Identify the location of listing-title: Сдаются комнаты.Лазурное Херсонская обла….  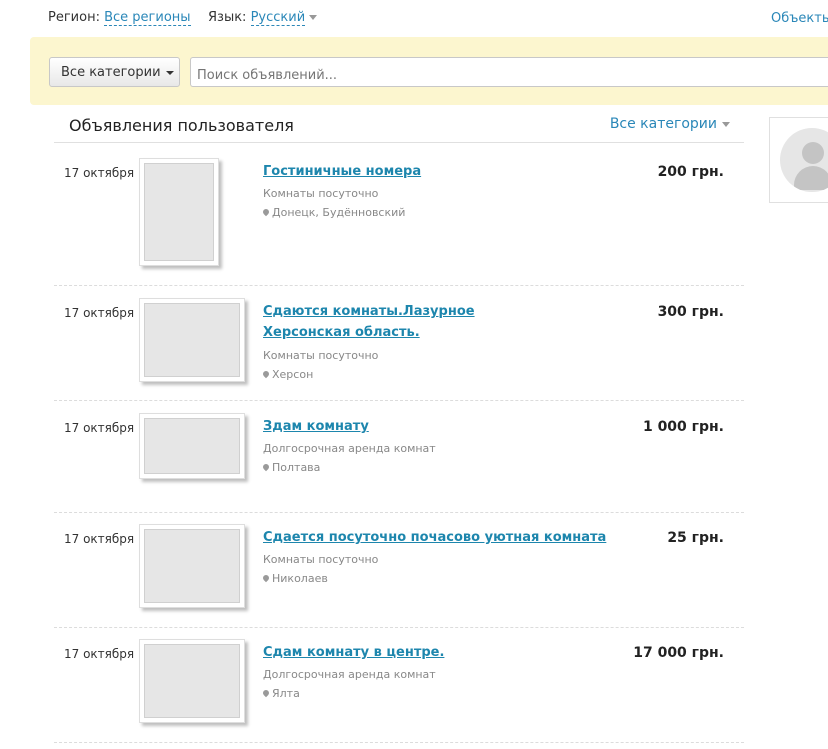
(413, 322).